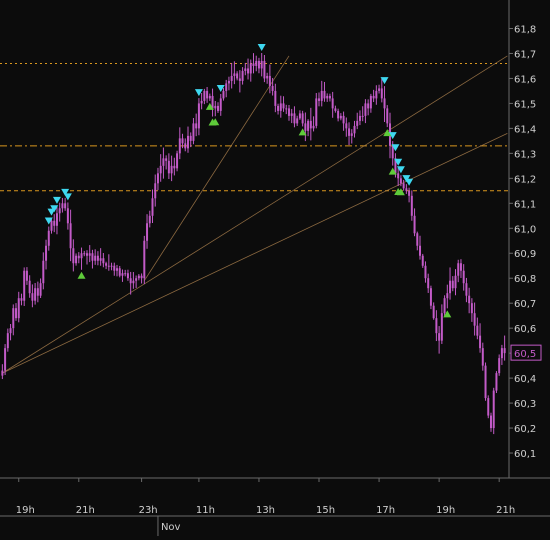 The width and height of the screenshot is (550, 540). What do you see at coordinates (525, 404) in the screenshot?
I see `y-tick-label: 60,3` at bounding box center [525, 404].